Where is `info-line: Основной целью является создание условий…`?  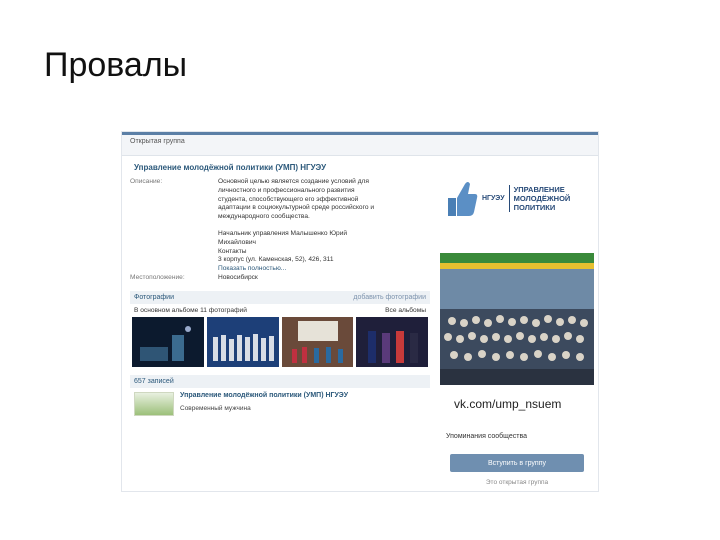
info-line: Основной целью является создание условий… is located at coordinates (293, 181).